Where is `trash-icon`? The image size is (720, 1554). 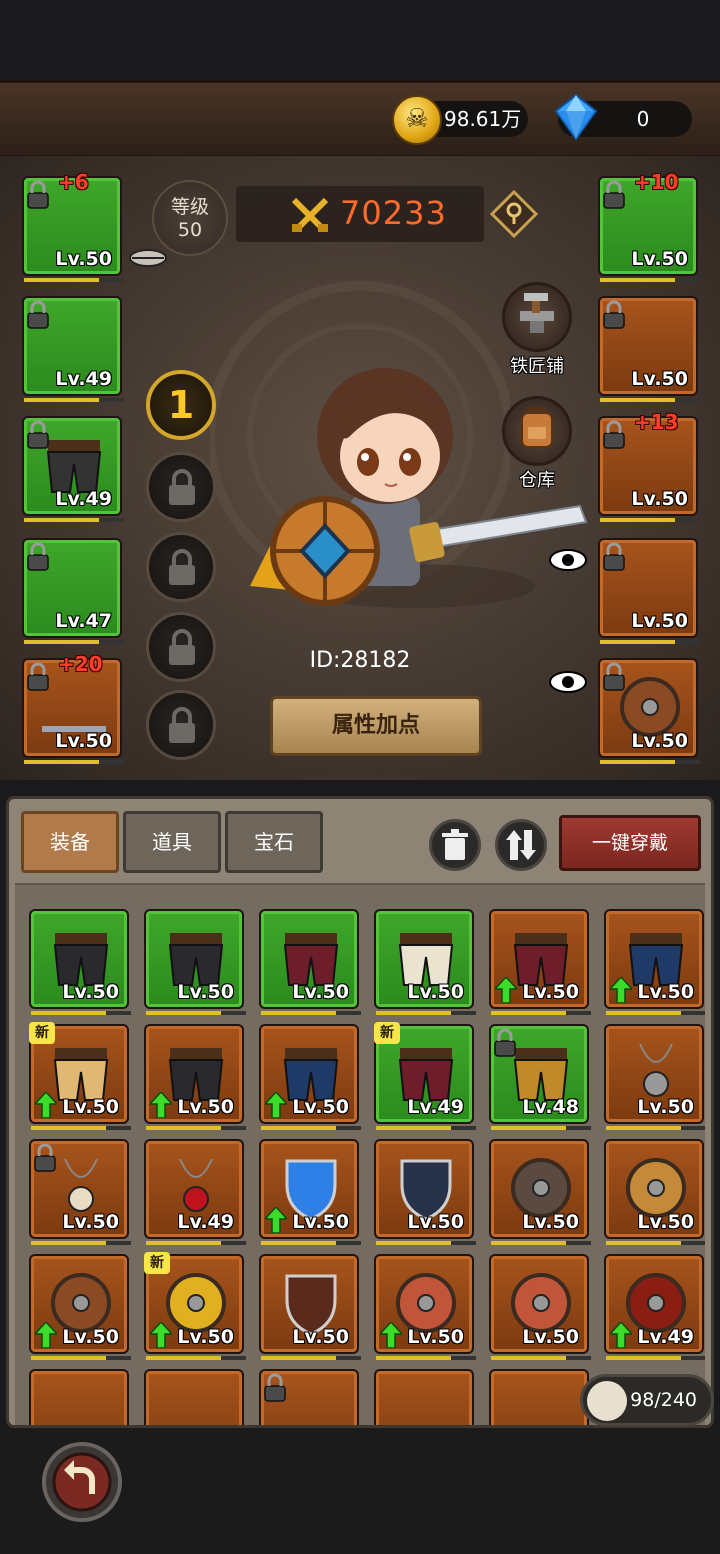
trash-icon is located at coordinates (455, 844).